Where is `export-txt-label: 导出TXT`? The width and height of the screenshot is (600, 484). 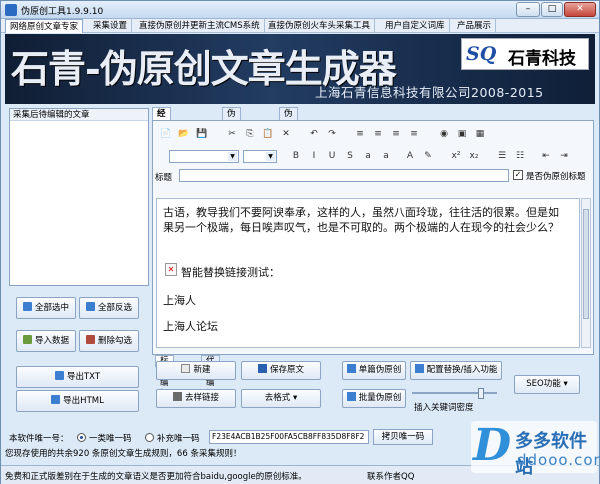 export-txt-label: 导出TXT is located at coordinates (83, 377).